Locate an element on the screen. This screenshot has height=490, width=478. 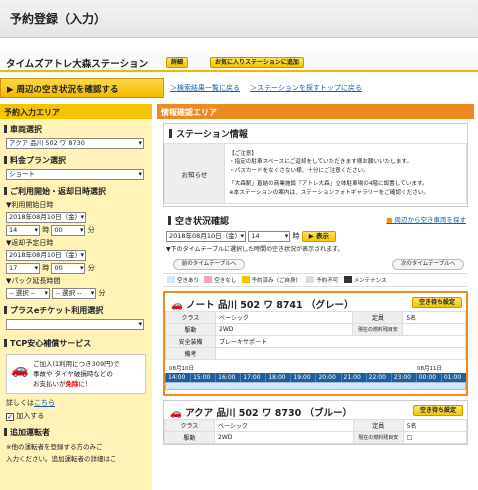
check-surrounding-availability-button: ▶ 周辺の空き状況を確認する is located at coordinates (82, 88).